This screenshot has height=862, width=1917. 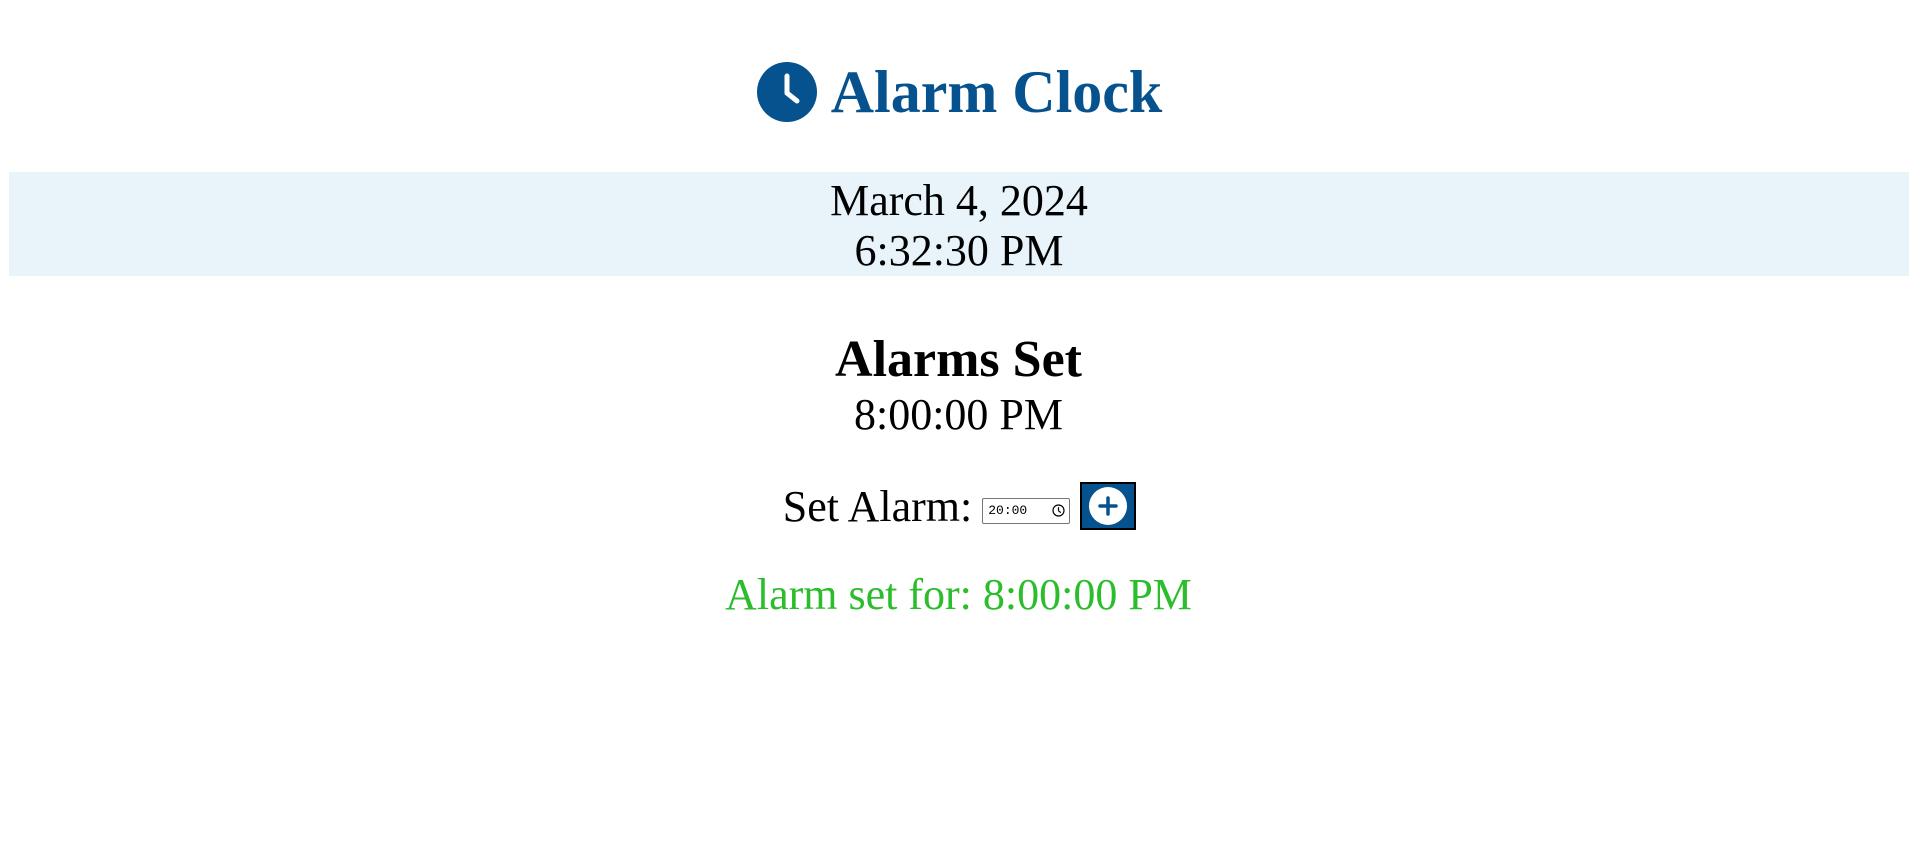 What do you see at coordinates (1058, 510) in the screenshot?
I see `clock-picker-icon` at bounding box center [1058, 510].